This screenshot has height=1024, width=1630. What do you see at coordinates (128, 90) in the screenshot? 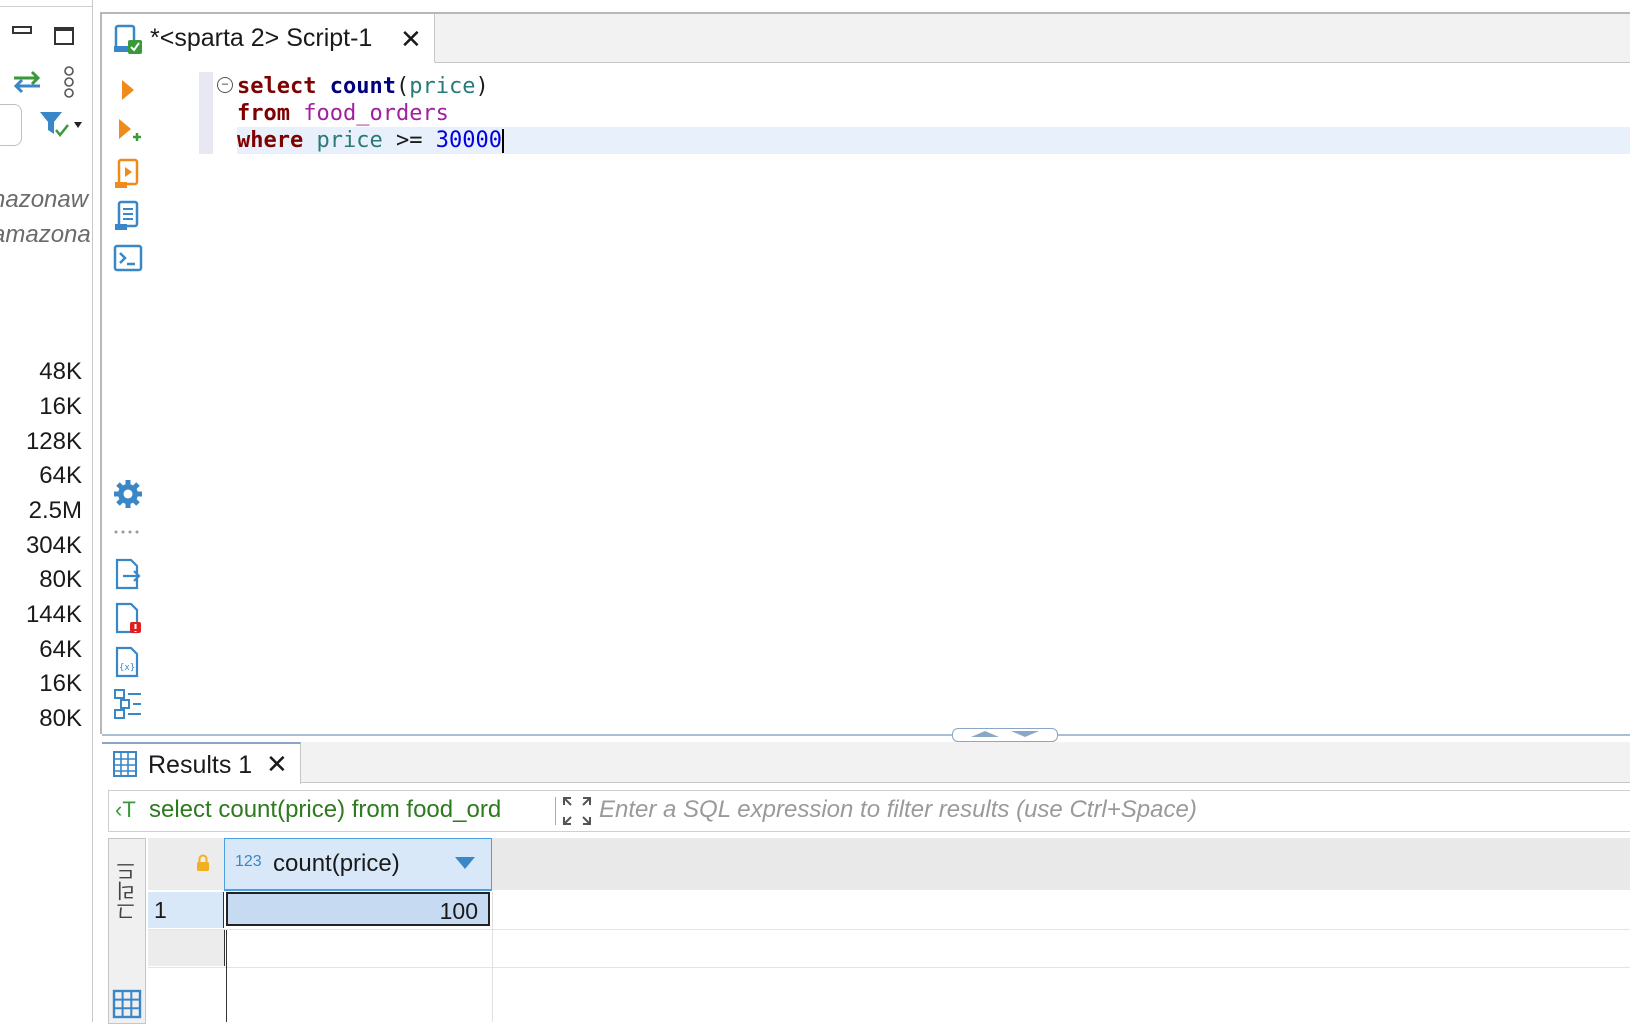
I see `execute-statement-button` at bounding box center [128, 90].